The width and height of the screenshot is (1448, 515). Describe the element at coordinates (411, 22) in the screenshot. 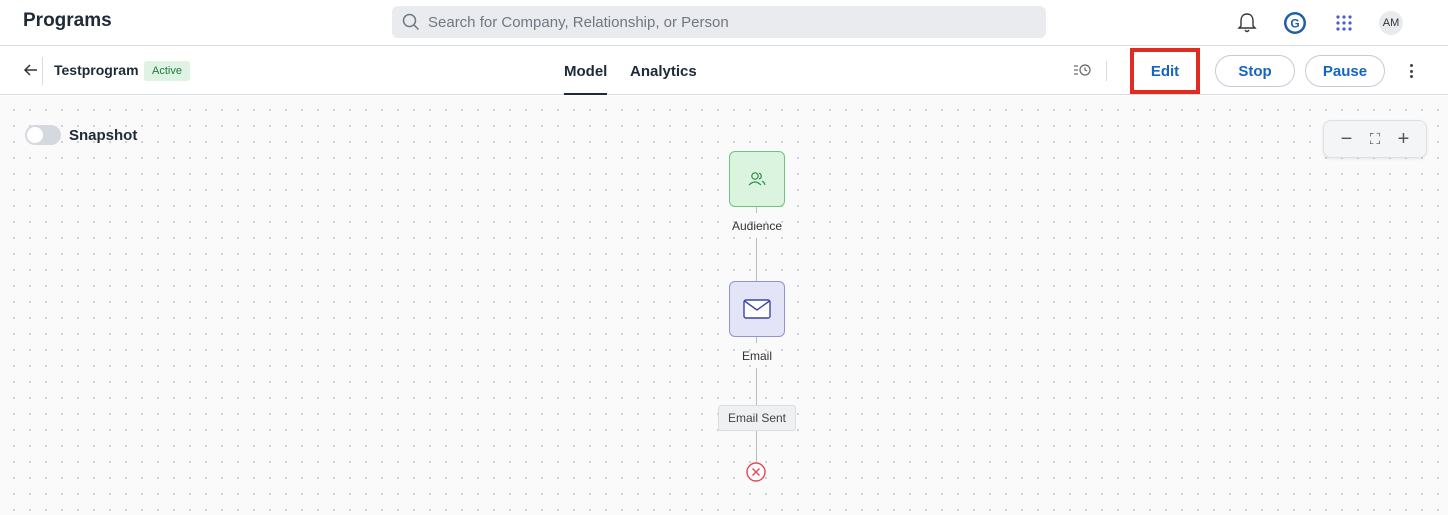

I see `search-icon` at that location.